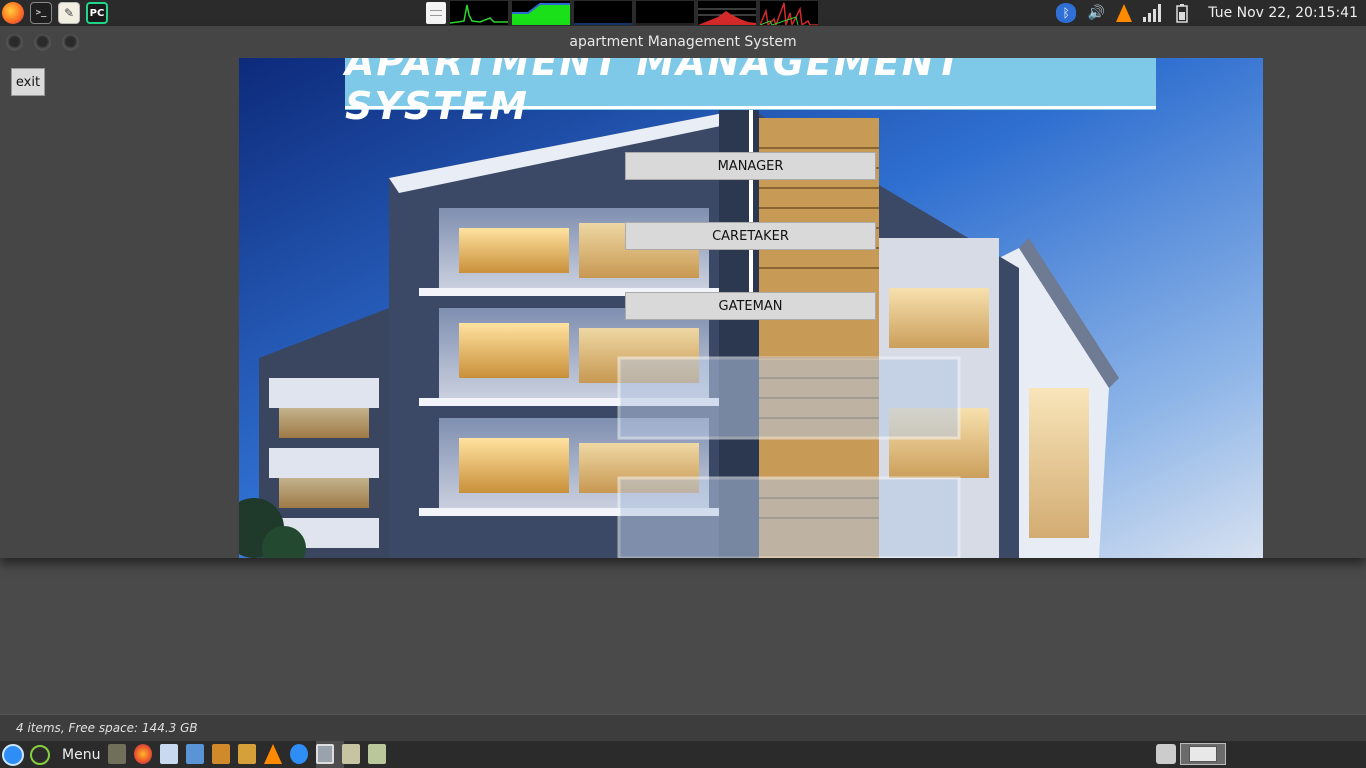 The height and width of the screenshot is (768, 1366). I want to click on panel-launchers: >_ ✎ PC, so click(54, 13).